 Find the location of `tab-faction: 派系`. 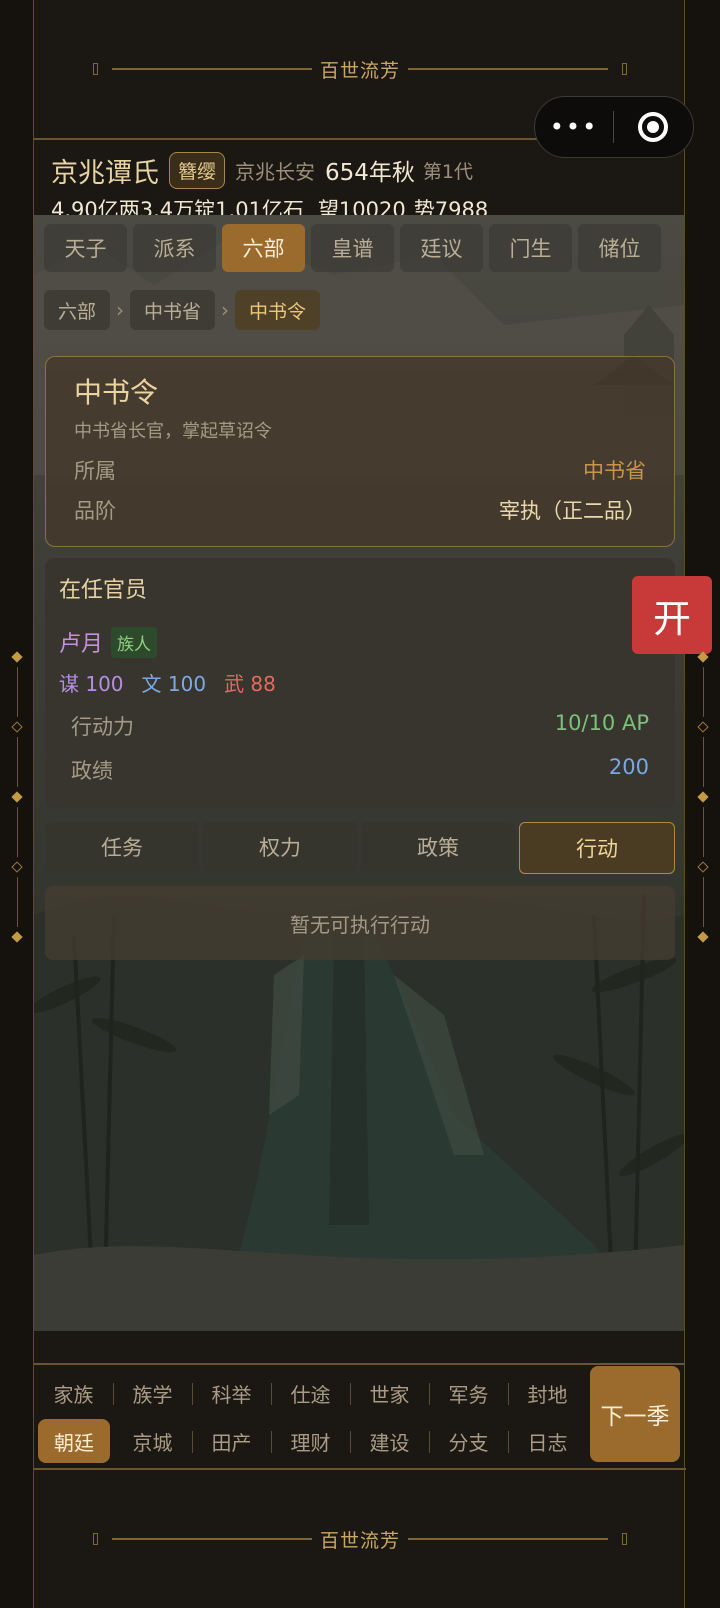

tab-faction: 派系 is located at coordinates (174, 248).